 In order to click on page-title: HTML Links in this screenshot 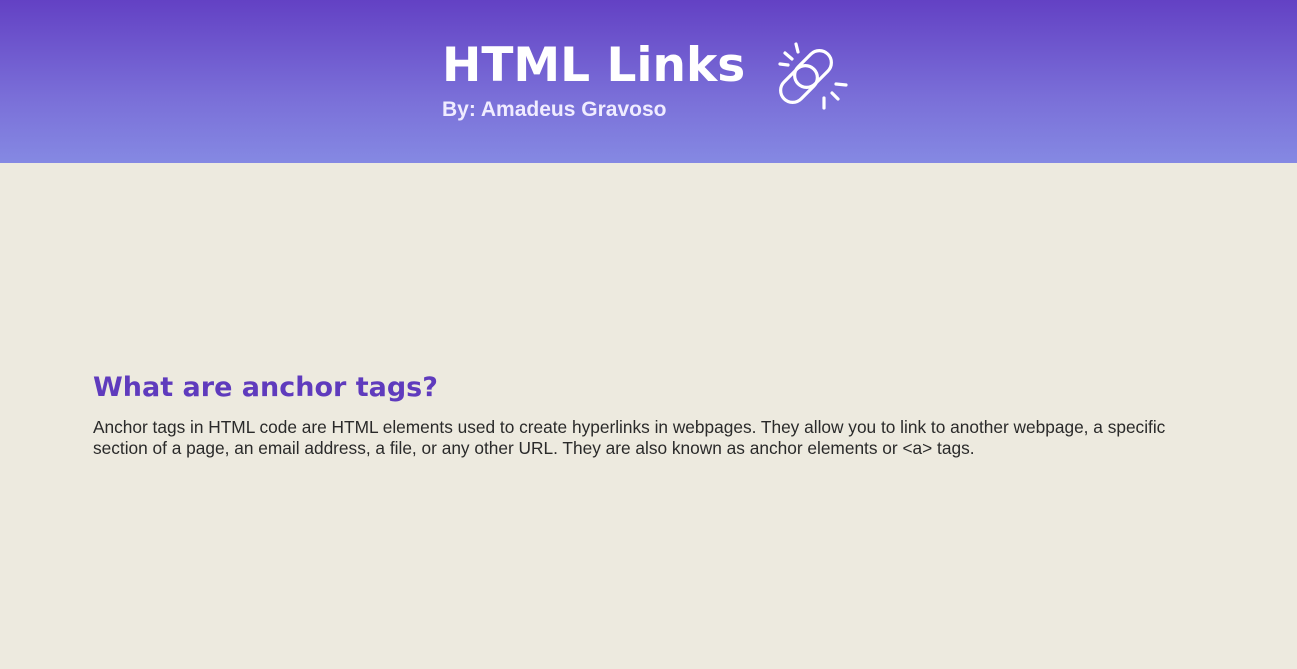, I will do `click(594, 65)`.